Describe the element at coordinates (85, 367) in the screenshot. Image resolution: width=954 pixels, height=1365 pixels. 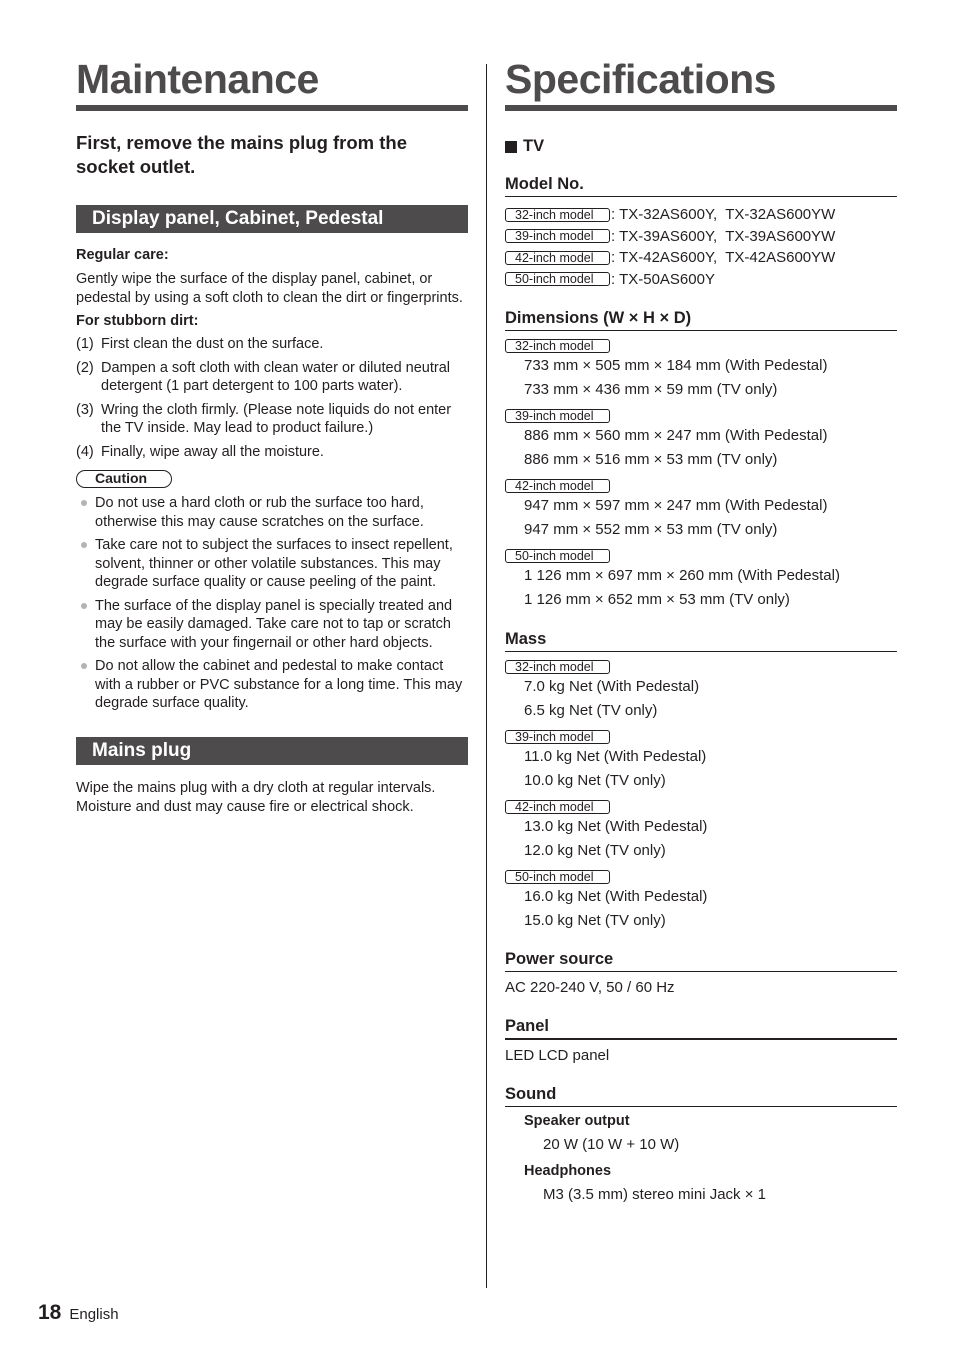
I see `step-number: (2)` at that location.